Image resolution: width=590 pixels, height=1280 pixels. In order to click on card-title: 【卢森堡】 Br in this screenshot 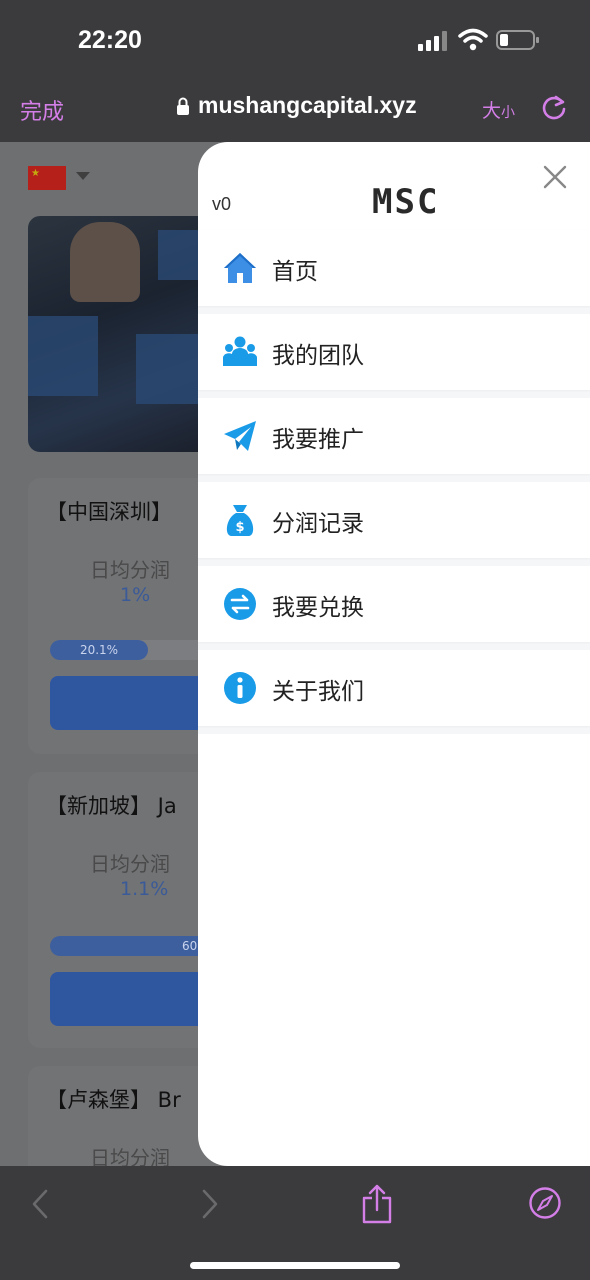, I will do `click(113, 1100)`.